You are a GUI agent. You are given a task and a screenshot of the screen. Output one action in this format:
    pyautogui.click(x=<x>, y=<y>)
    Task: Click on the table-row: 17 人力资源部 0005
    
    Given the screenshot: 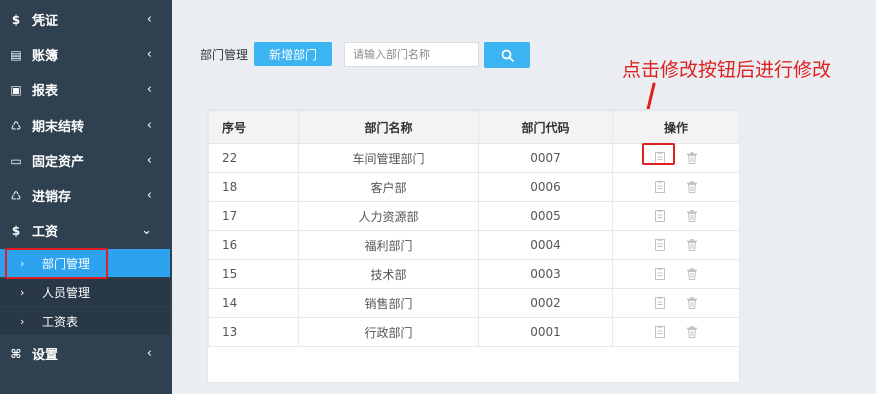 What is the action you would take?
    pyautogui.click(x=474, y=216)
    